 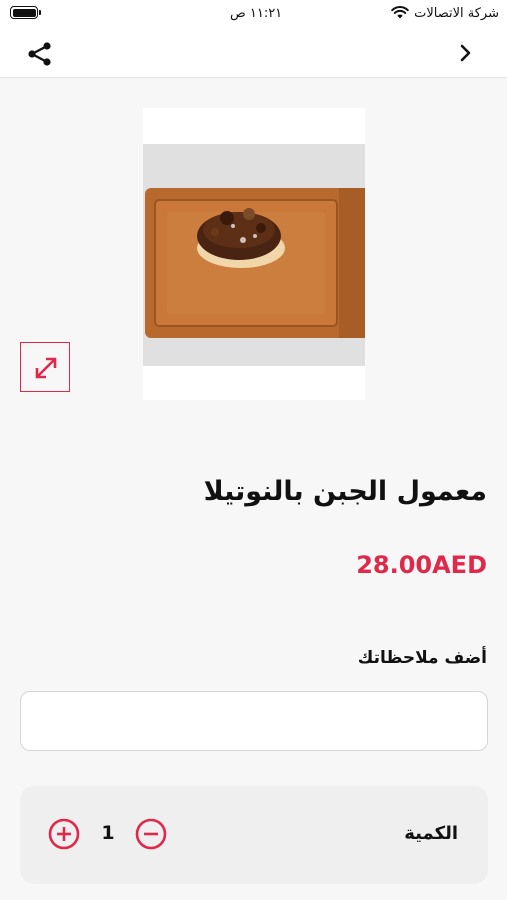 I want to click on nav-bar, so click(x=253, y=53).